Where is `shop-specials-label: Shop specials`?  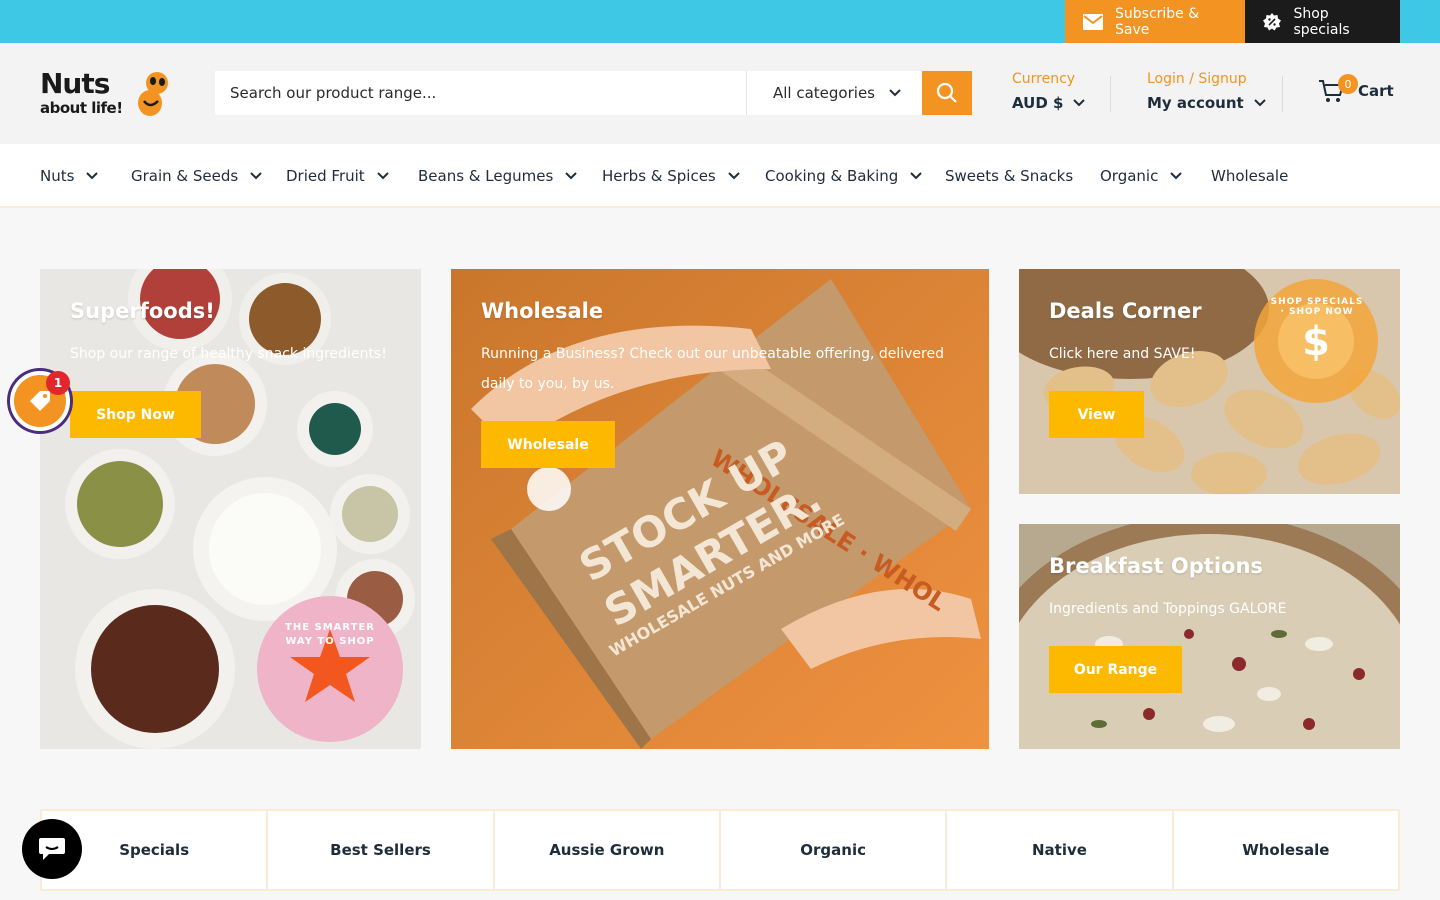 shop-specials-label: Shop specials is located at coordinates (1321, 21).